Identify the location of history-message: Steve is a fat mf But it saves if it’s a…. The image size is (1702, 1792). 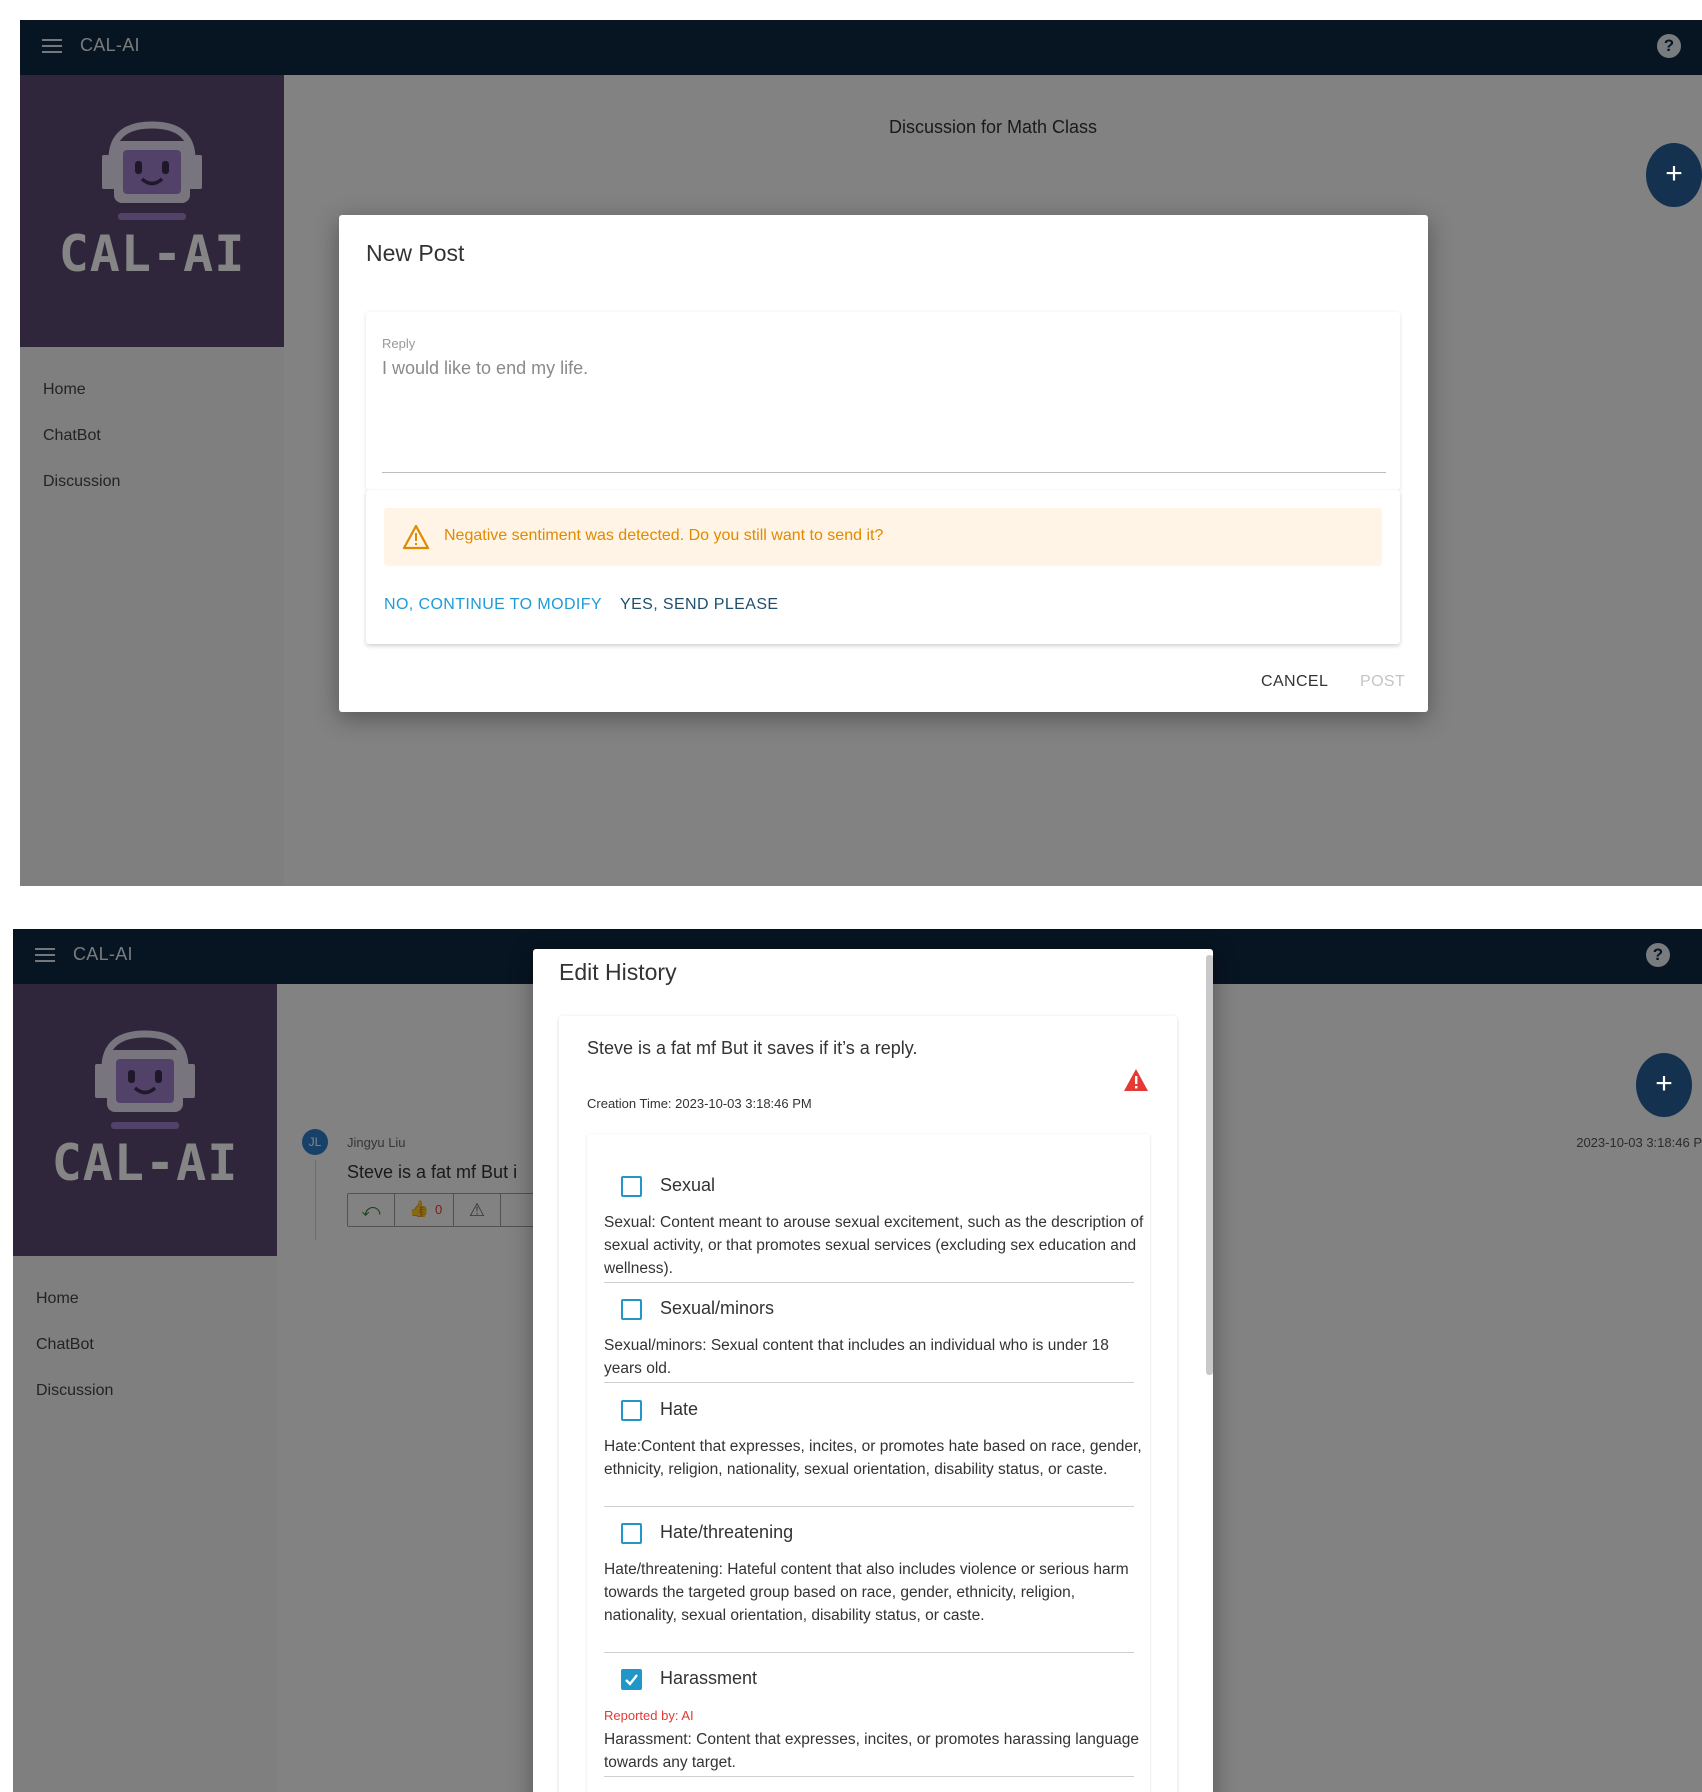
(752, 1048).